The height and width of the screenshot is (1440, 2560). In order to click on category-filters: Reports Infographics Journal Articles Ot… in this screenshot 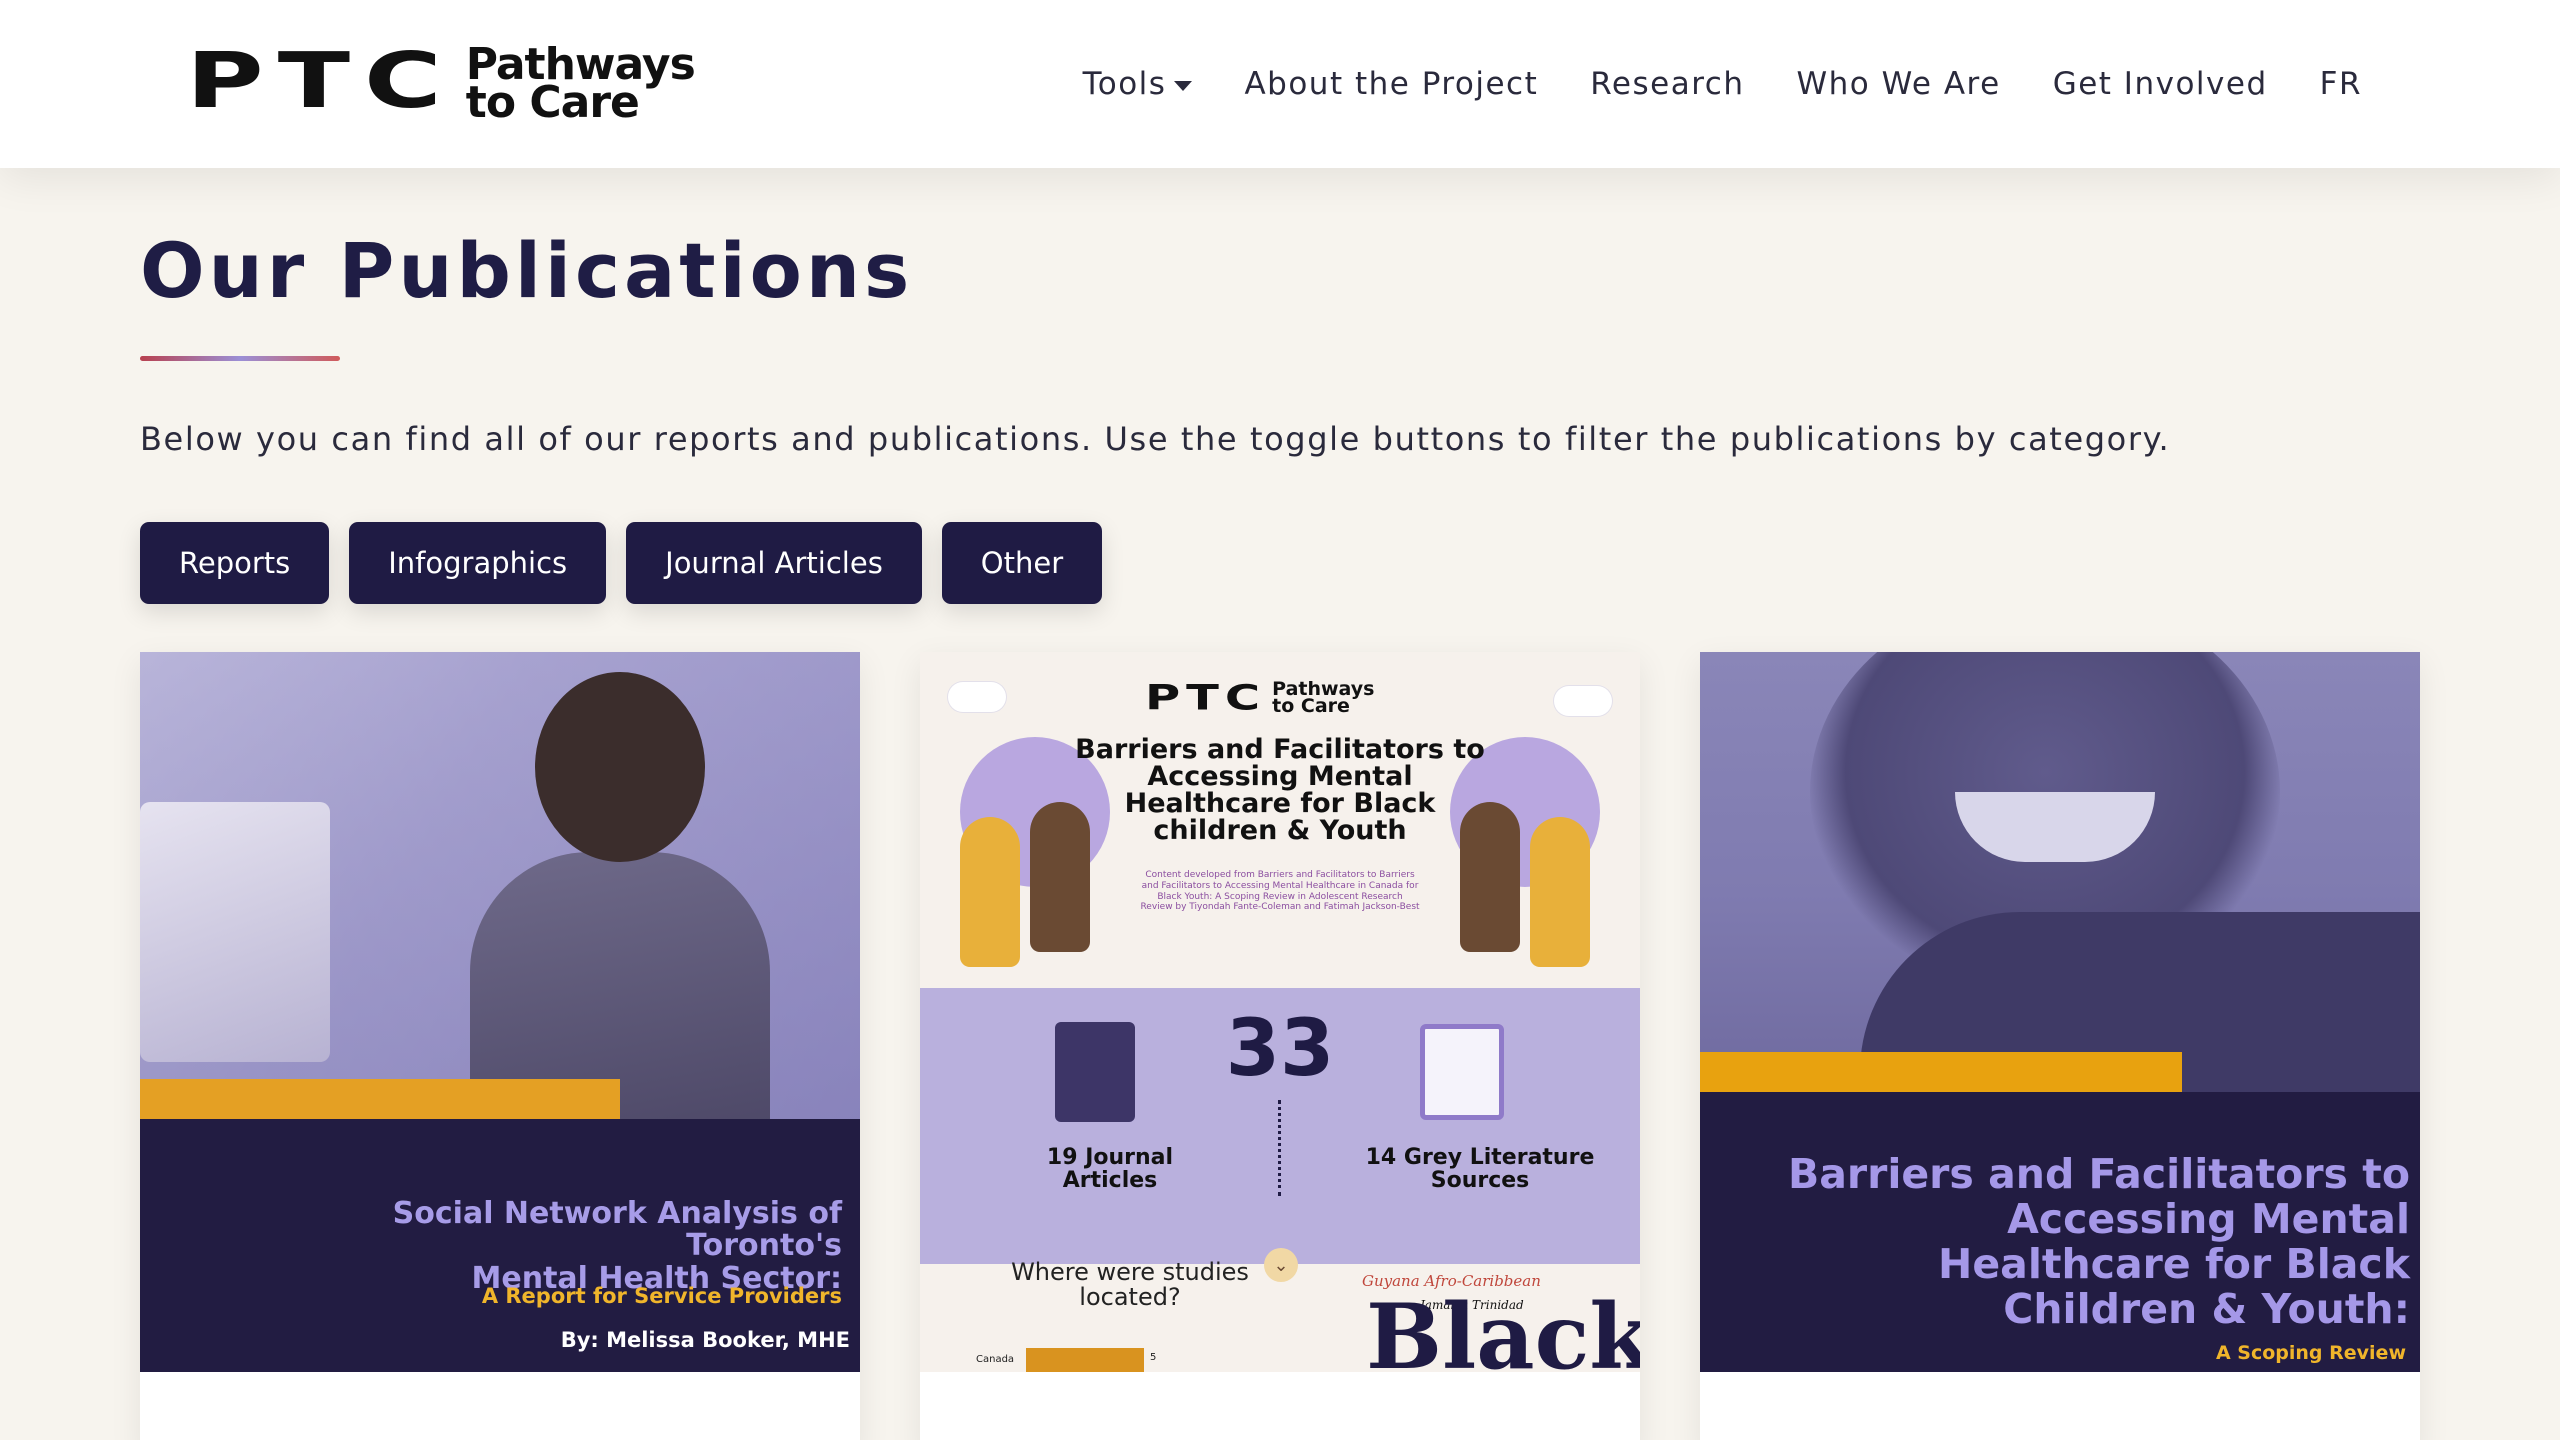, I will do `click(621, 563)`.